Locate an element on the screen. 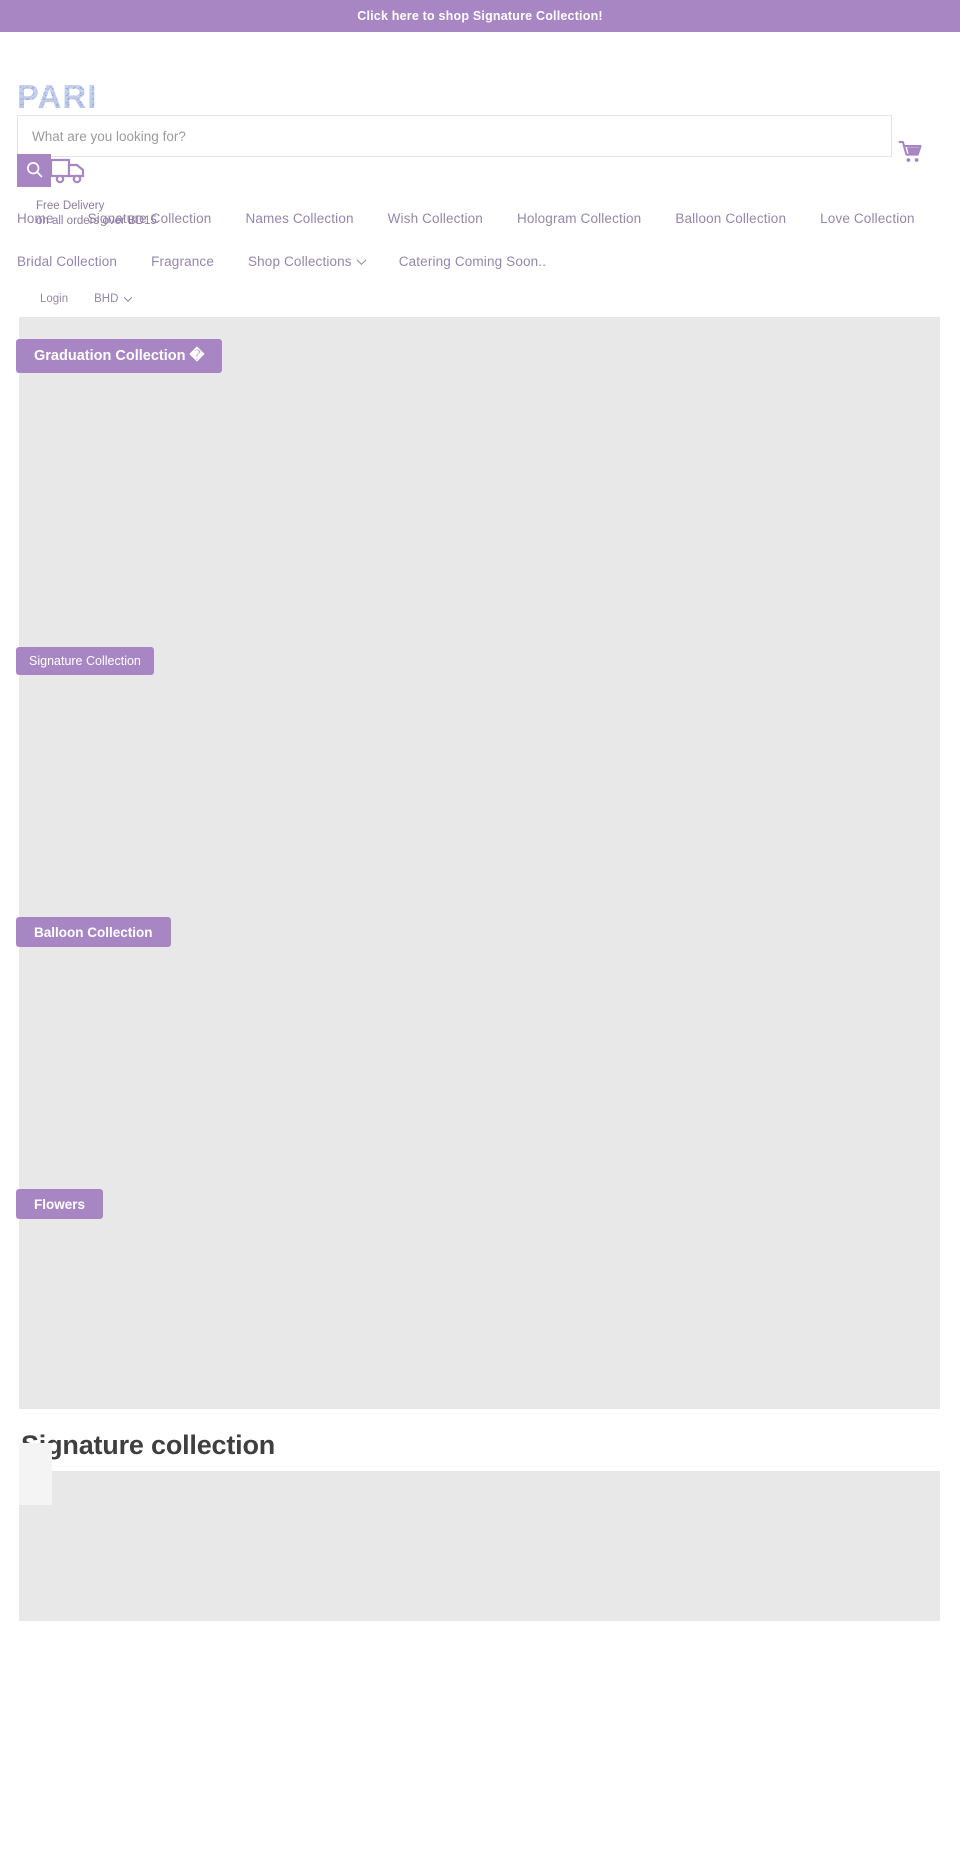  signature-collection-title: Signature collection is located at coordinates (148, 1445).